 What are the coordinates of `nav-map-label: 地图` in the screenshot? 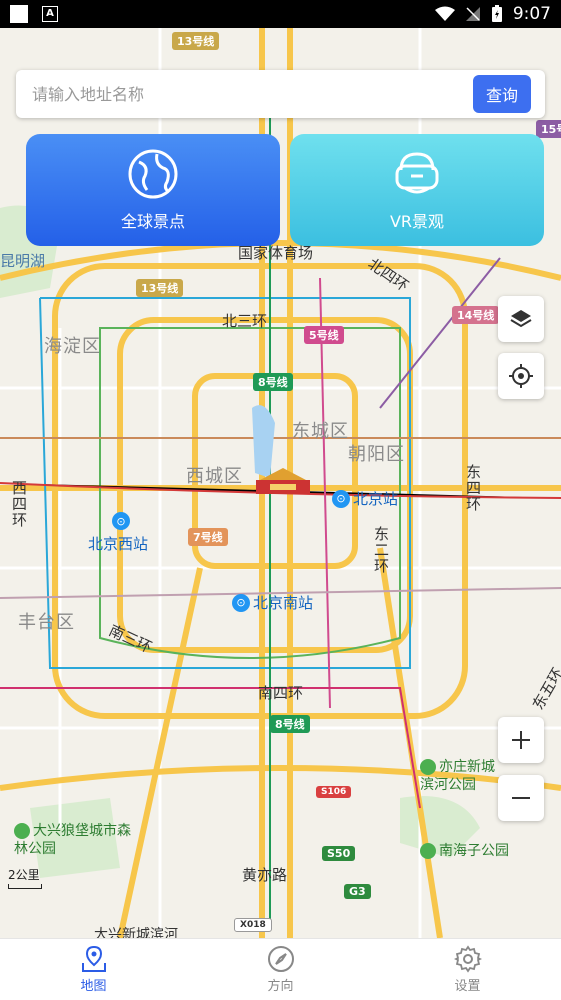 It's located at (93, 986).